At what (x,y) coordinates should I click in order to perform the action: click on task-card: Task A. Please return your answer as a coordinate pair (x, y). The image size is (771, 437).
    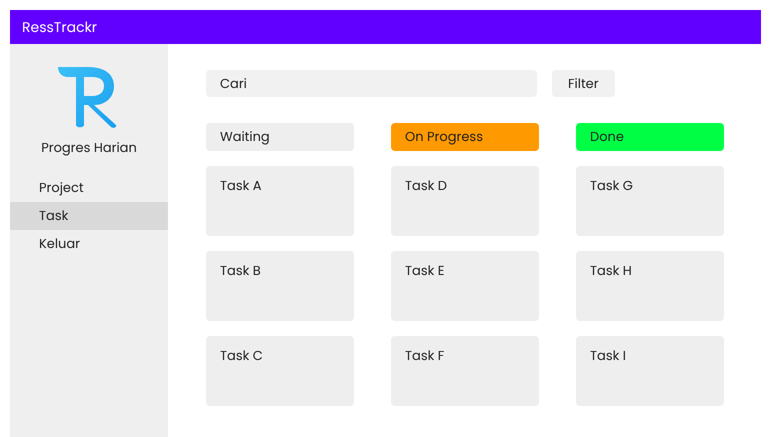
    Looking at the image, I should click on (280, 201).